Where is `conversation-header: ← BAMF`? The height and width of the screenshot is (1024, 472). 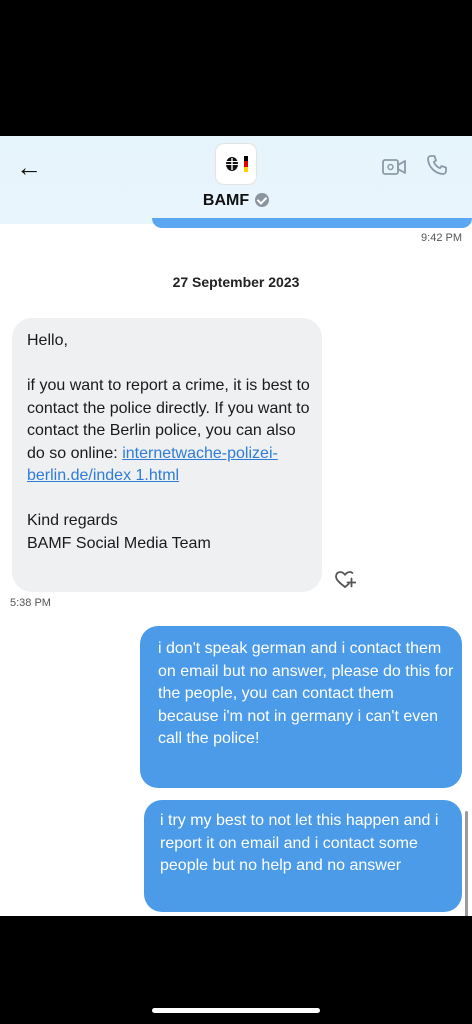
conversation-header: ← BAMF is located at coordinates (236, 182).